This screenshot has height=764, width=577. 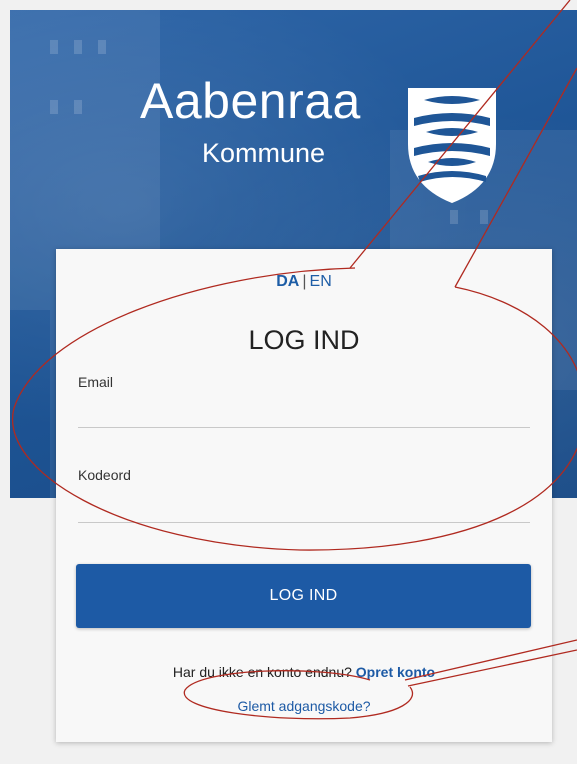 What do you see at coordinates (452, 146) in the screenshot?
I see `coat-of-arms-icon` at bounding box center [452, 146].